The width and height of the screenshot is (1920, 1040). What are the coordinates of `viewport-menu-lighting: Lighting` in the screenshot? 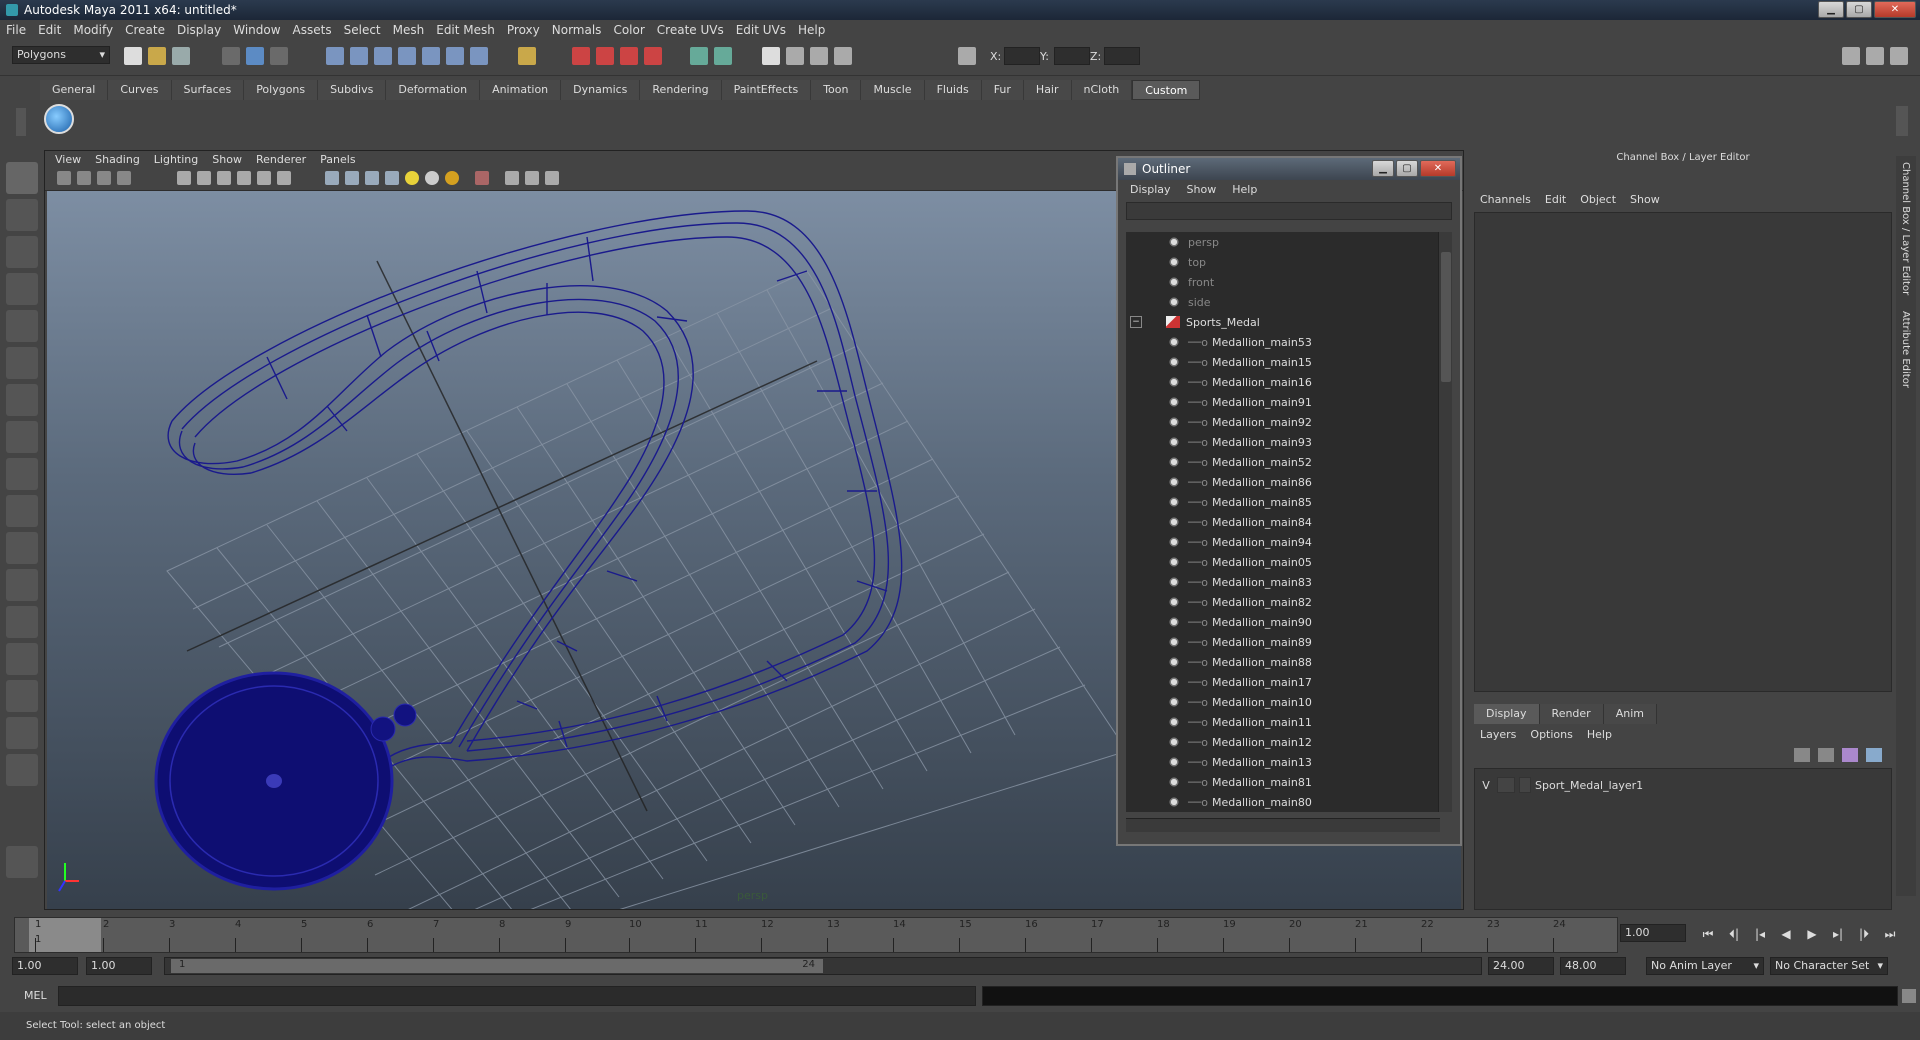 It's located at (176, 160).